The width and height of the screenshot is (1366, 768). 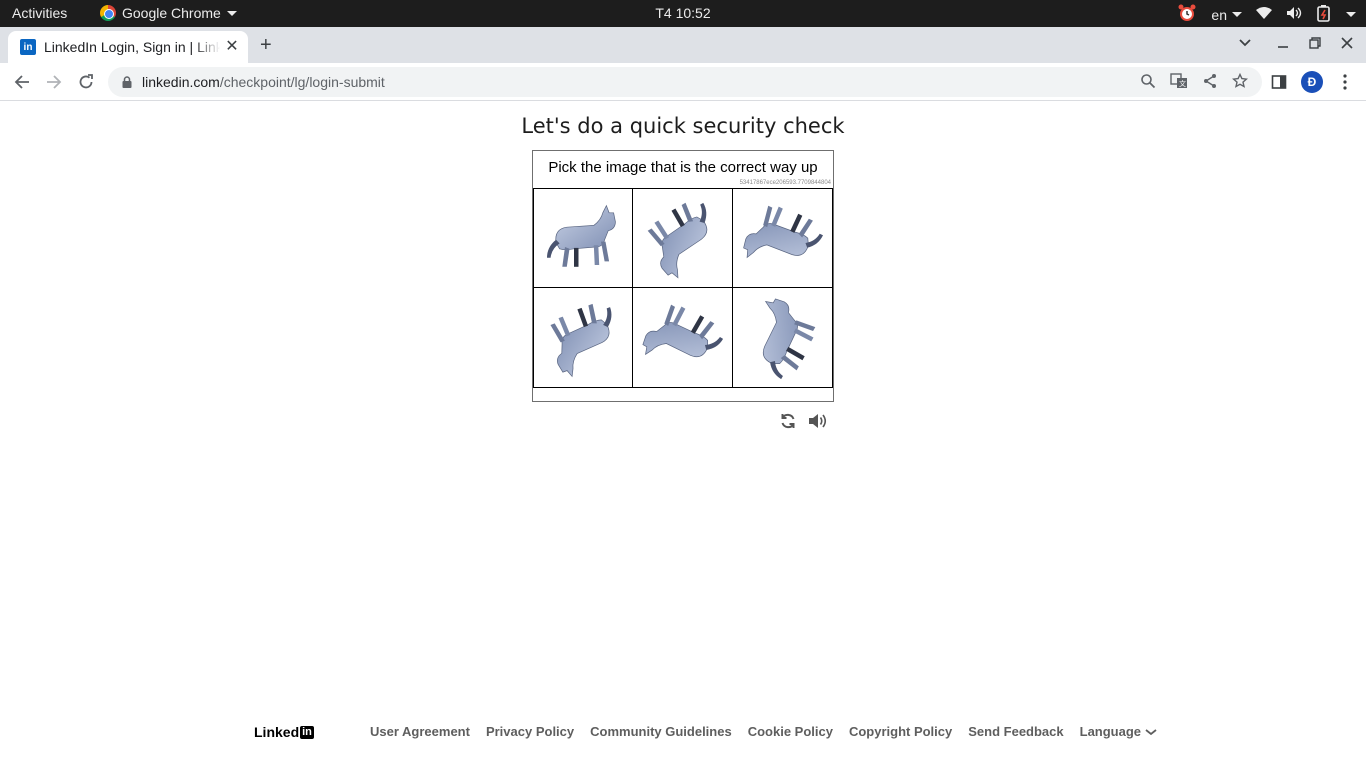 What do you see at coordinates (108, 13) in the screenshot?
I see `chrome-icon` at bounding box center [108, 13].